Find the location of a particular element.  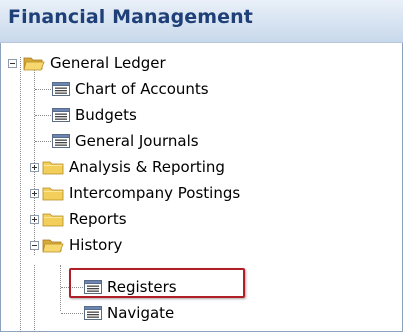

tree-item-label: Chart of Accounts is located at coordinates (142, 89).